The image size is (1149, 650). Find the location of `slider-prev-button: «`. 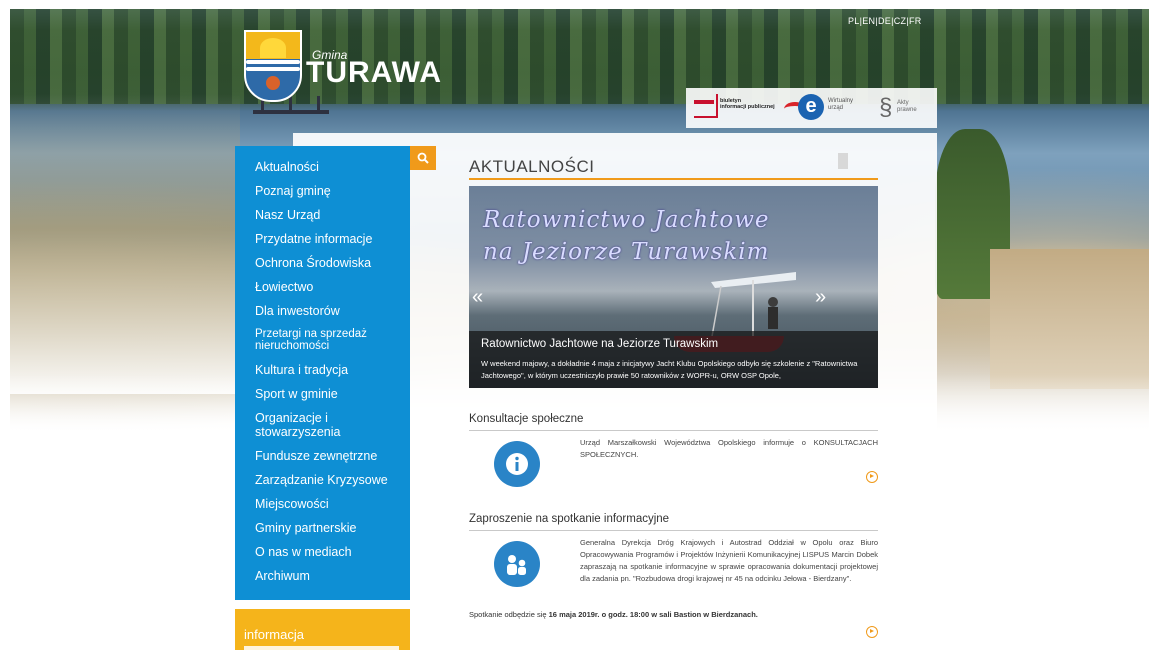

slider-prev-button: « is located at coordinates (477, 297).